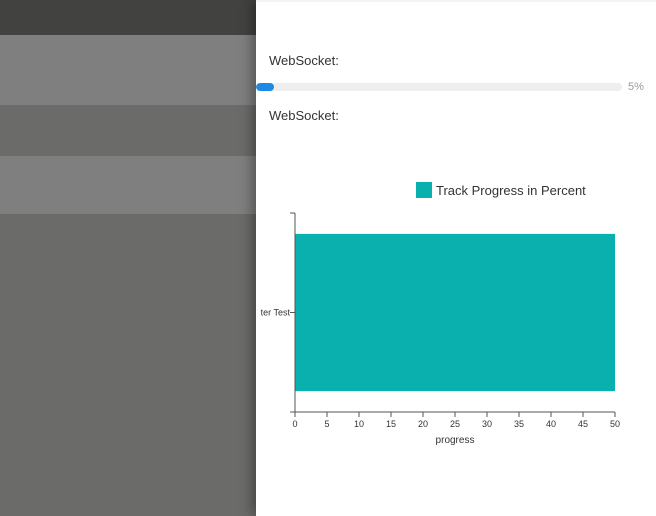  I want to click on x-tick-label: 45, so click(583, 424).